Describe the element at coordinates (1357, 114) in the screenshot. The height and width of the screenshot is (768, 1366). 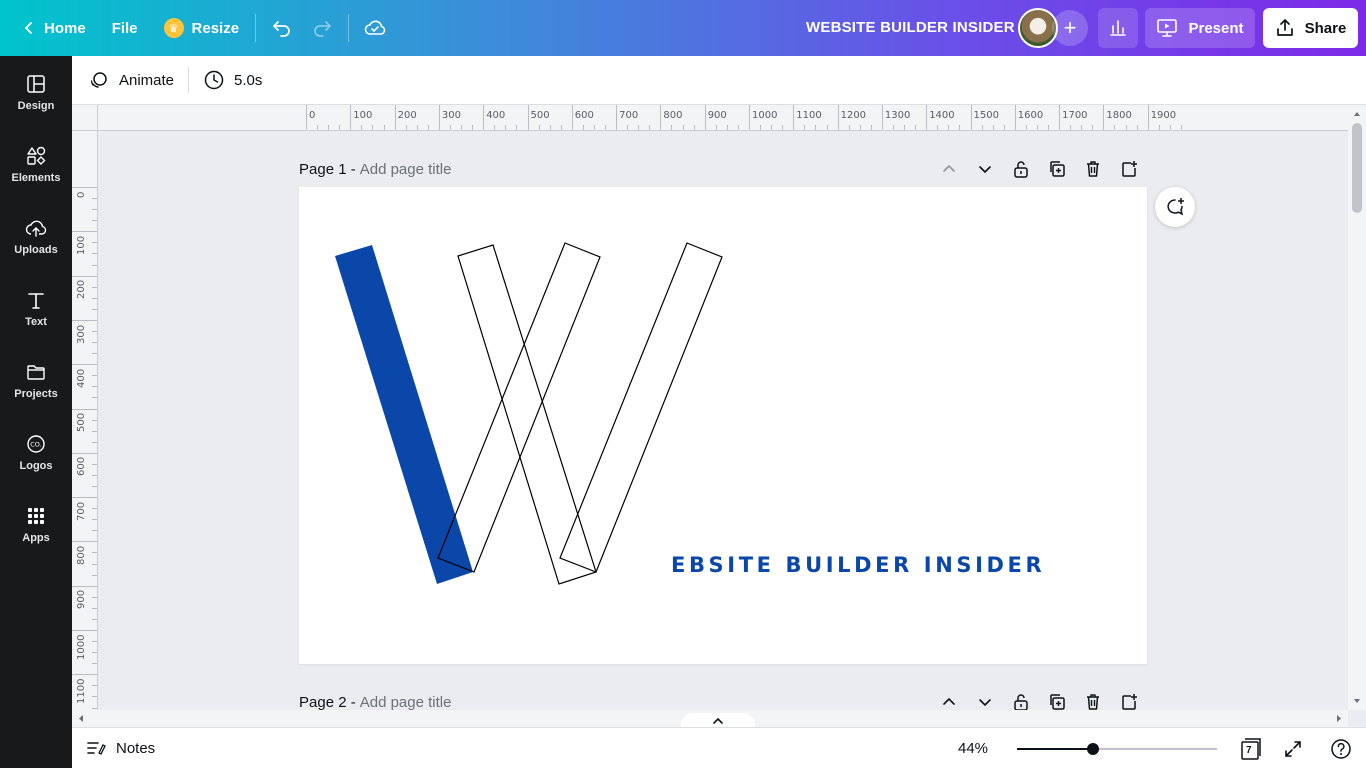
I see `scroll-up-arrow-icon` at that location.